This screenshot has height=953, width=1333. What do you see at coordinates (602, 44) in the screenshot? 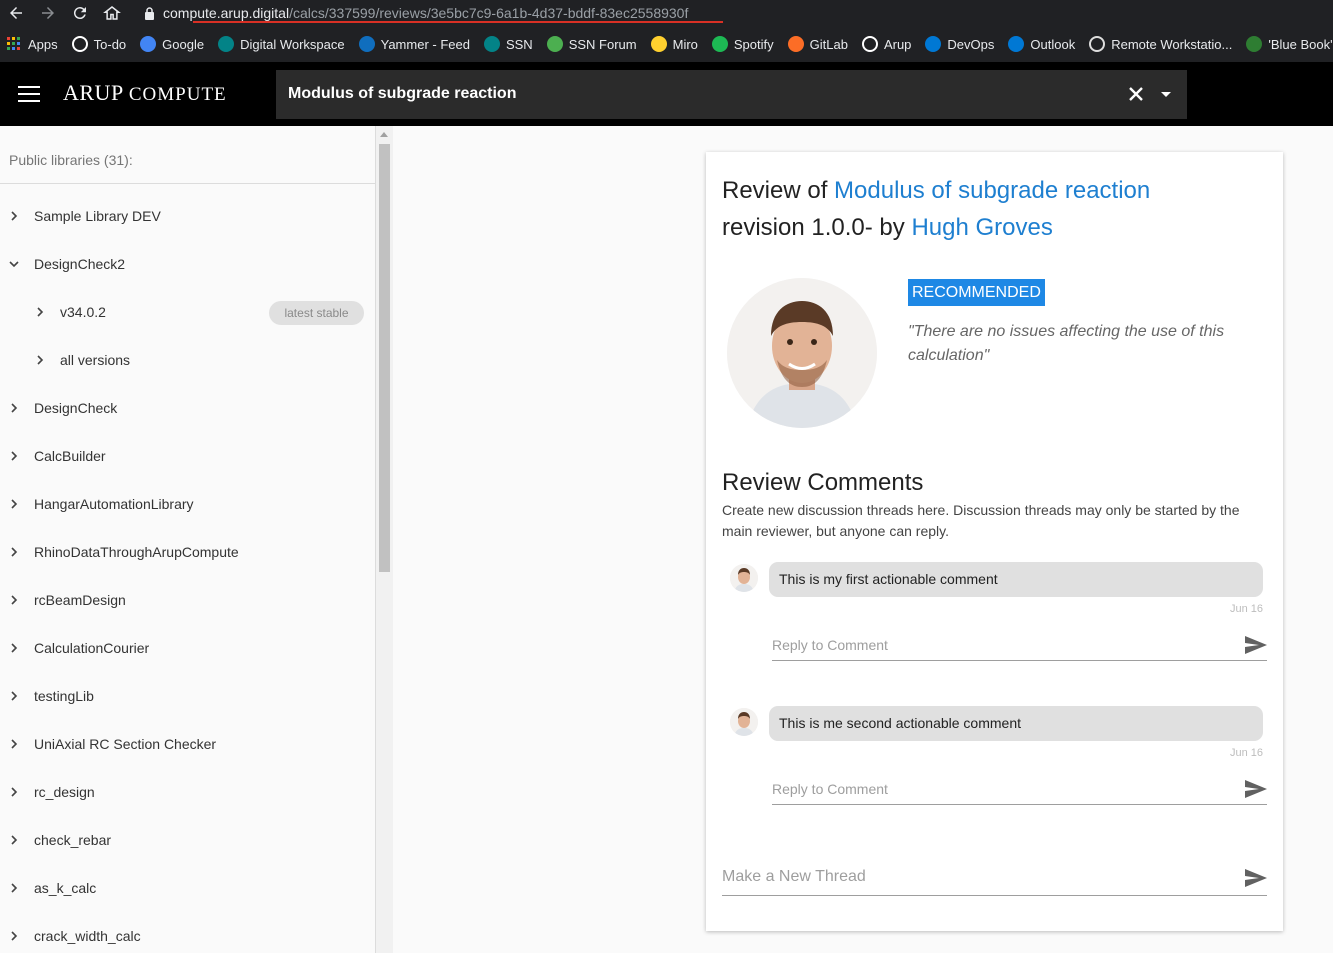
I see `bookmark-label: SSN Forum` at bounding box center [602, 44].